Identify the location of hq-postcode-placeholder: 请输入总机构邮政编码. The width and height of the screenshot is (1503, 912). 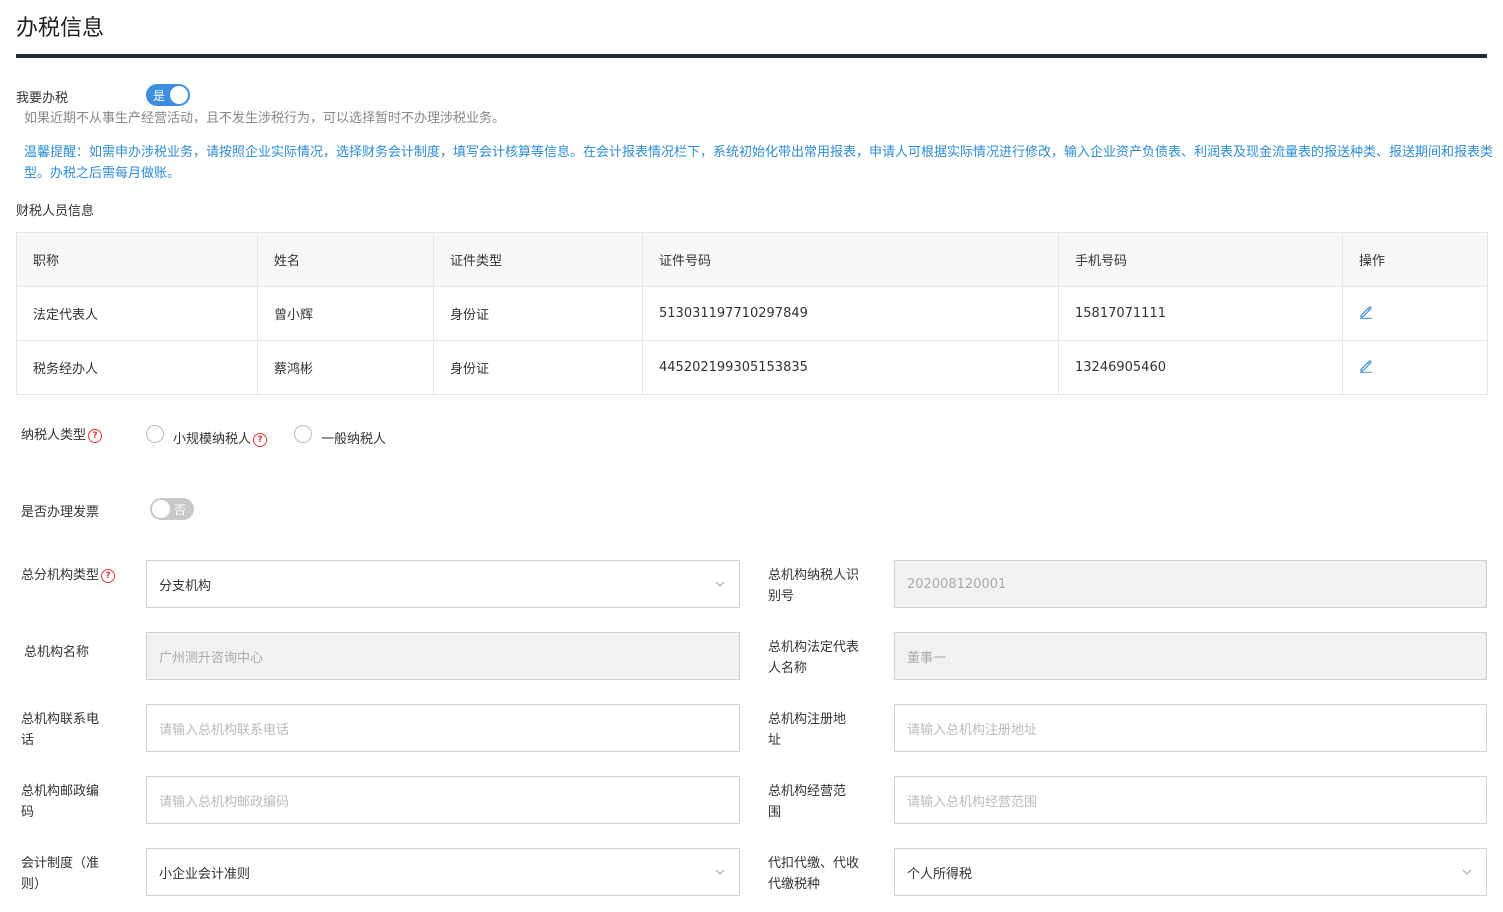
(224, 802).